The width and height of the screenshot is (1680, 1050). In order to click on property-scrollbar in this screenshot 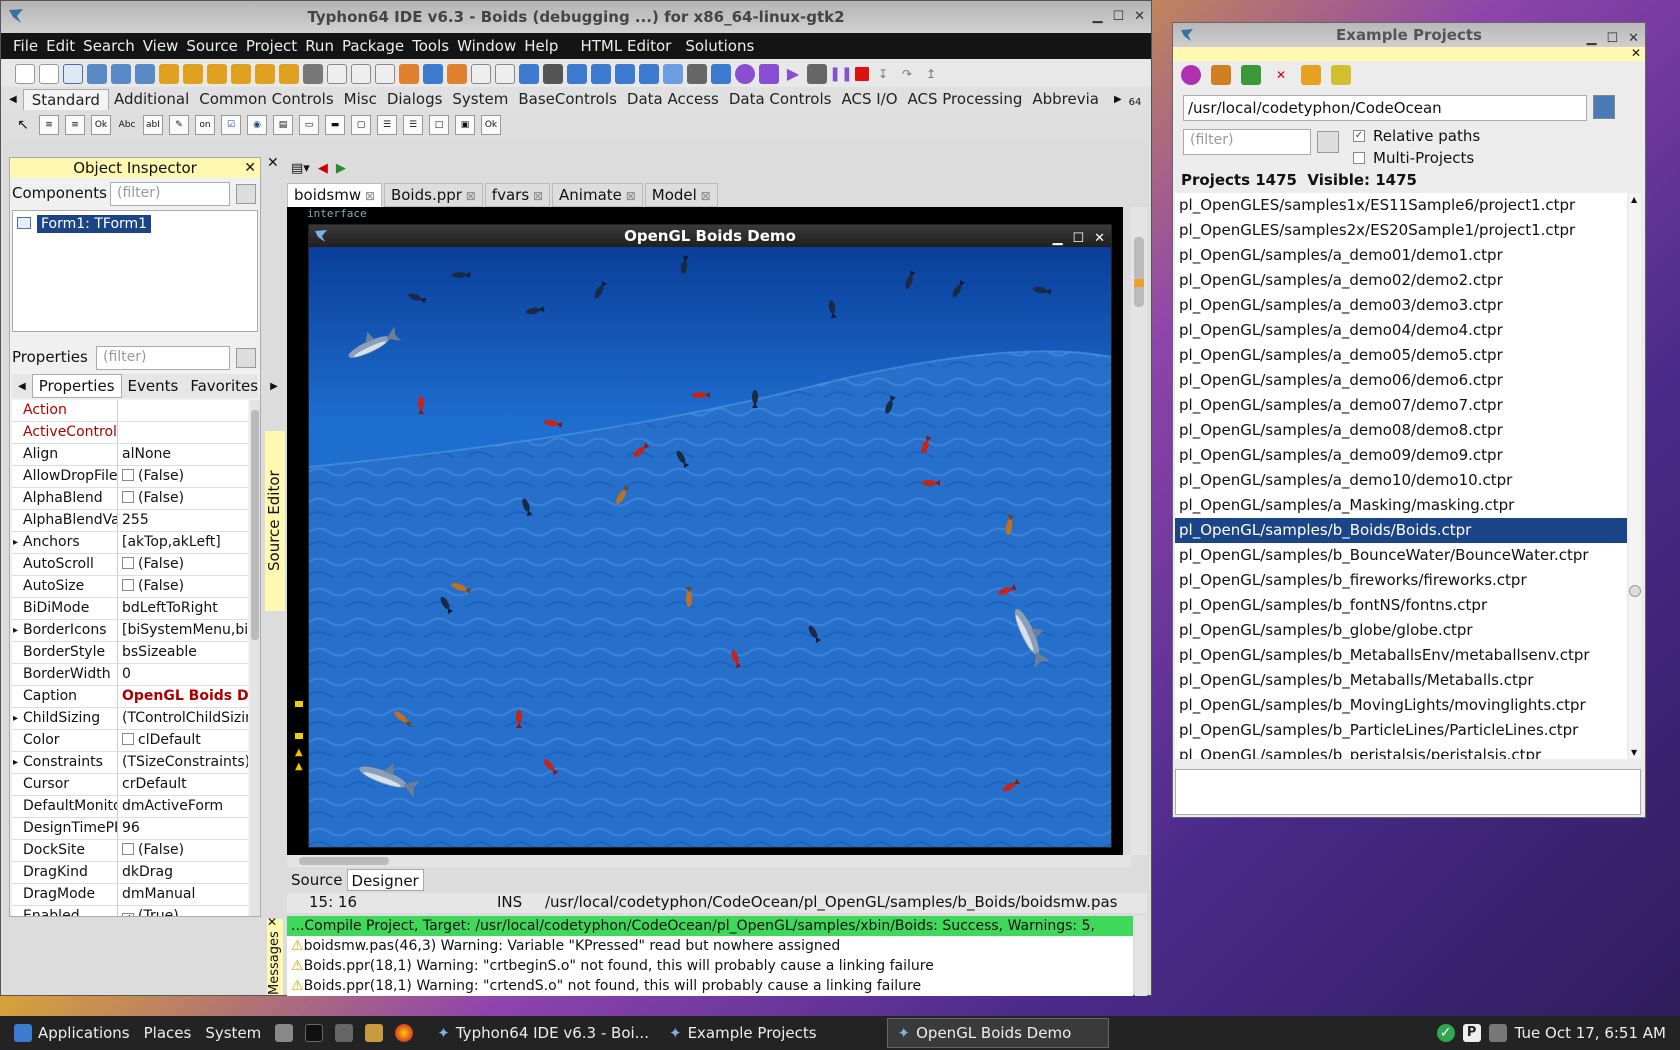, I will do `click(255, 658)`.